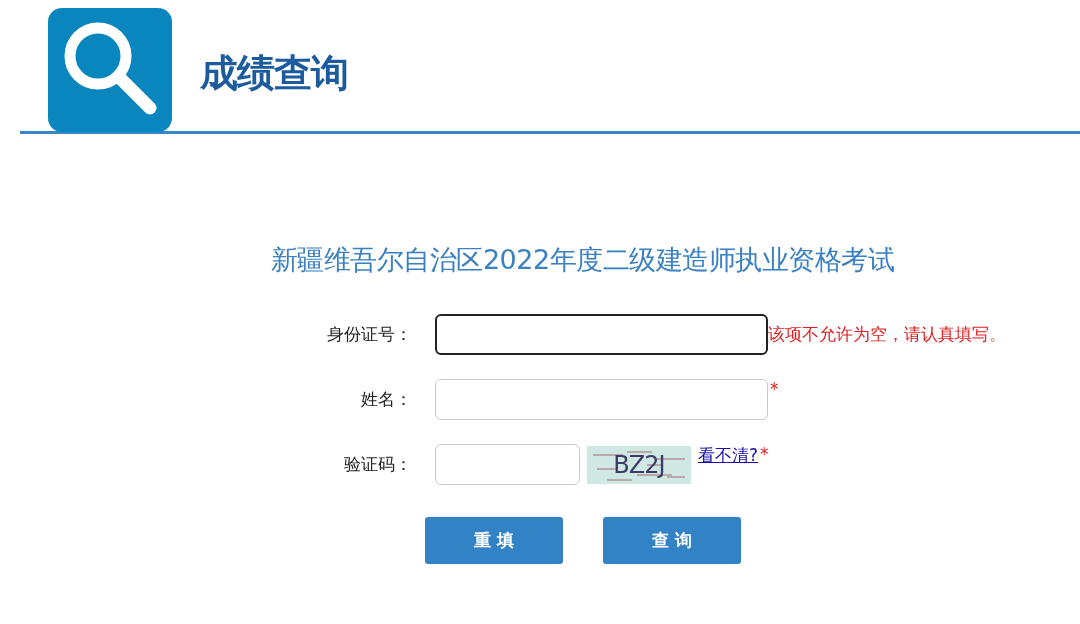 Image resolution: width=1080 pixels, height=624 pixels. Describe the element at coordinates (494, 540) in the screenshot. I see `reset-button: 重 填` at that location.